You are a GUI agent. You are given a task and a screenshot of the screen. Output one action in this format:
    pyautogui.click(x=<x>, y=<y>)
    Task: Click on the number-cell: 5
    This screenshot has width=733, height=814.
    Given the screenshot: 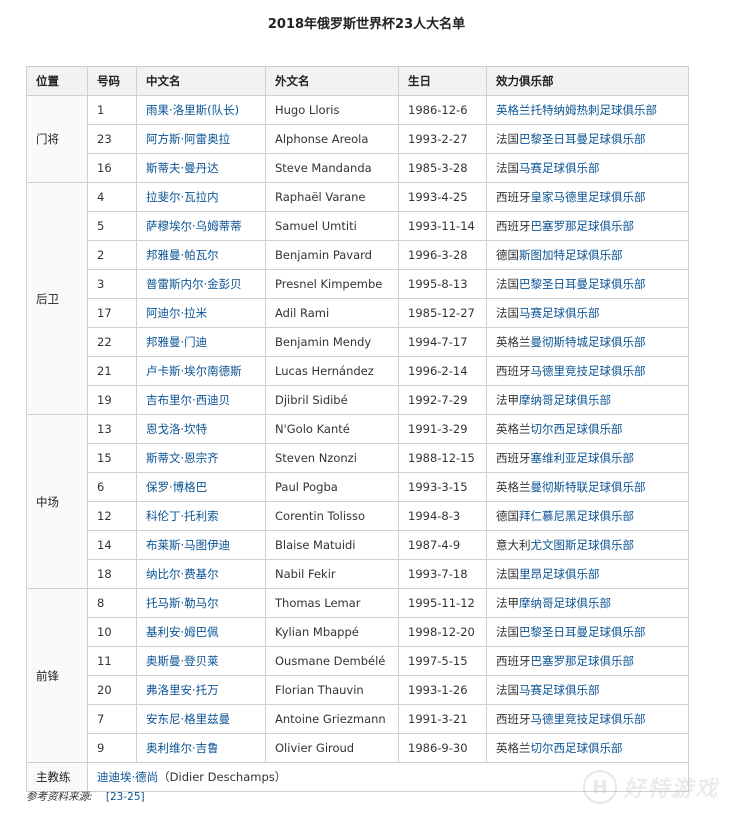 What is the action you would take?
    pyautogui.click(x=112, y=226)
    